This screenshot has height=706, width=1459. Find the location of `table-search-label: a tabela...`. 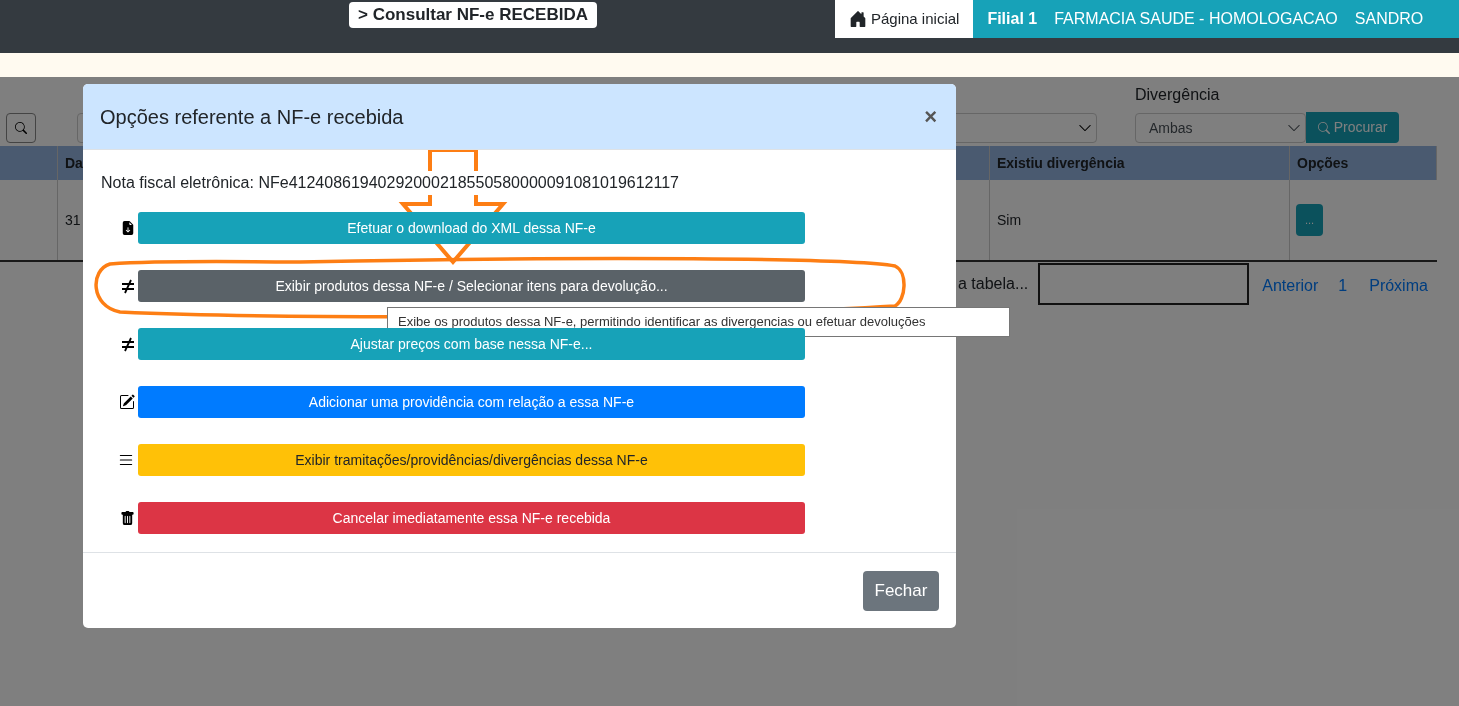

table-search-label: a tabela... is located at coordinates (993, 284).